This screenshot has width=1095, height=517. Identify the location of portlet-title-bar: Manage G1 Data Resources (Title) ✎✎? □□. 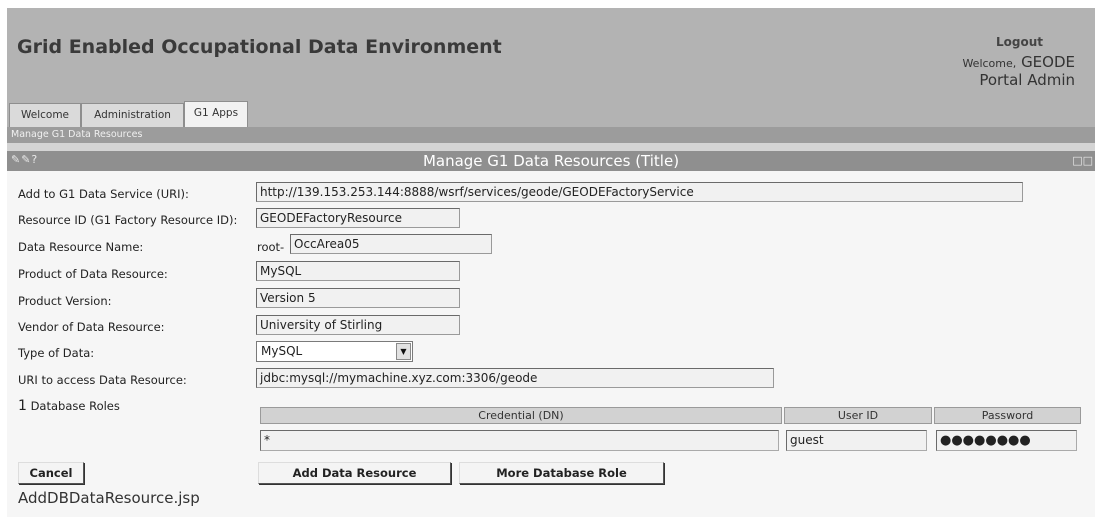
(551, 161).